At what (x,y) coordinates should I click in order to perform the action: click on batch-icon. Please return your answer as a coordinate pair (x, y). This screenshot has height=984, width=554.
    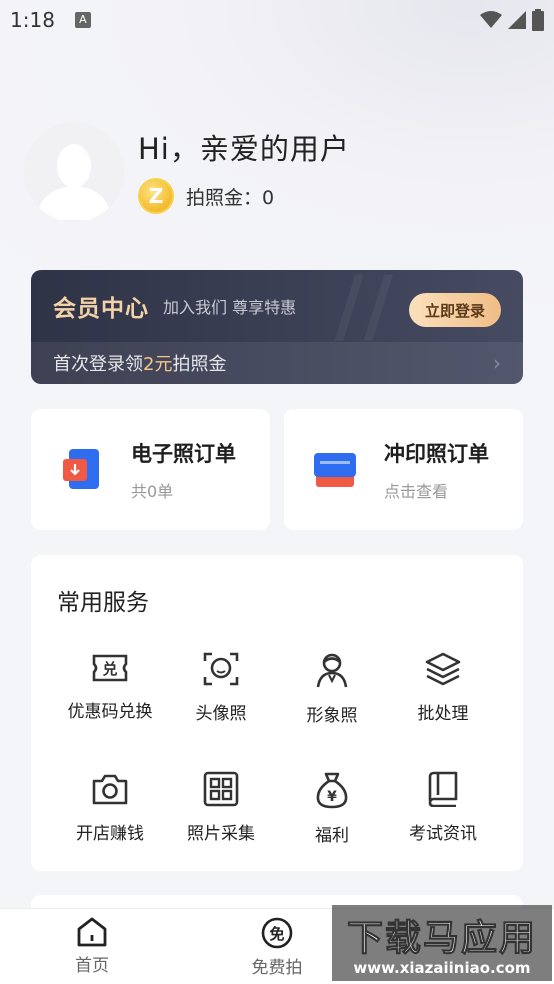
    Looking at the image, I should click on (443, 669).